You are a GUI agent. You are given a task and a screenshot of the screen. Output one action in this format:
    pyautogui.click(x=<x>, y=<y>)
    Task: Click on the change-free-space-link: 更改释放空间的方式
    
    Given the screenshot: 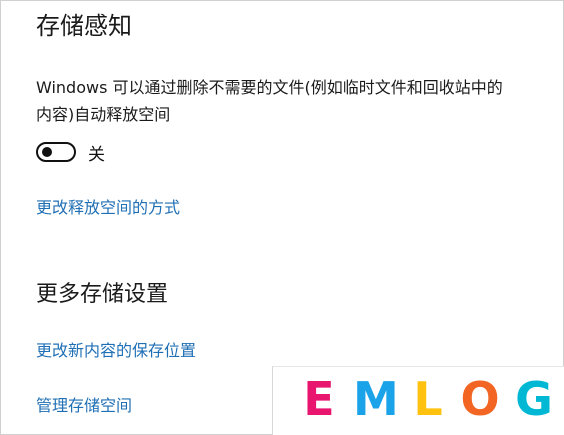 What is the action you would take?
    pyautogui.click(x=108, y=208)
    